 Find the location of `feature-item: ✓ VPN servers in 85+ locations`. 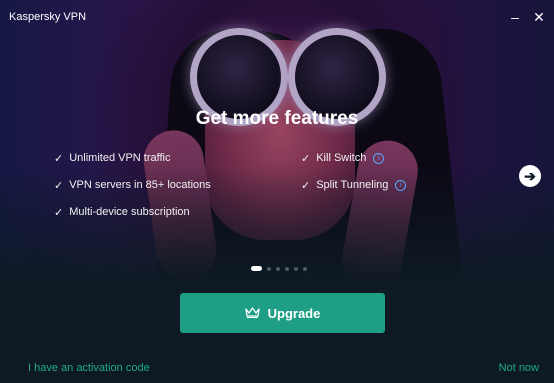

feature-item: ✓ VPN servers in 85+ locations is located at coordinates (132, 185).